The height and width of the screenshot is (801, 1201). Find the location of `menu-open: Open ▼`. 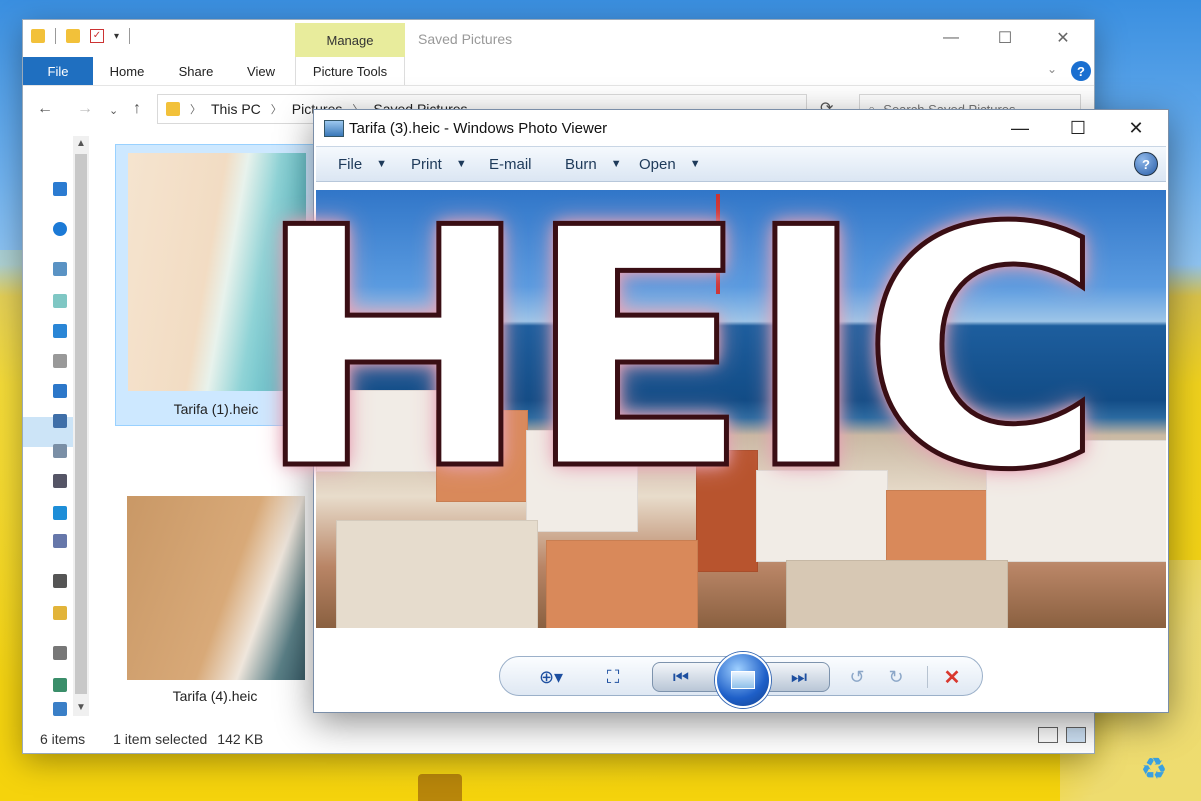

menu-open: Open ▼ is located at coordinates (670, 164).